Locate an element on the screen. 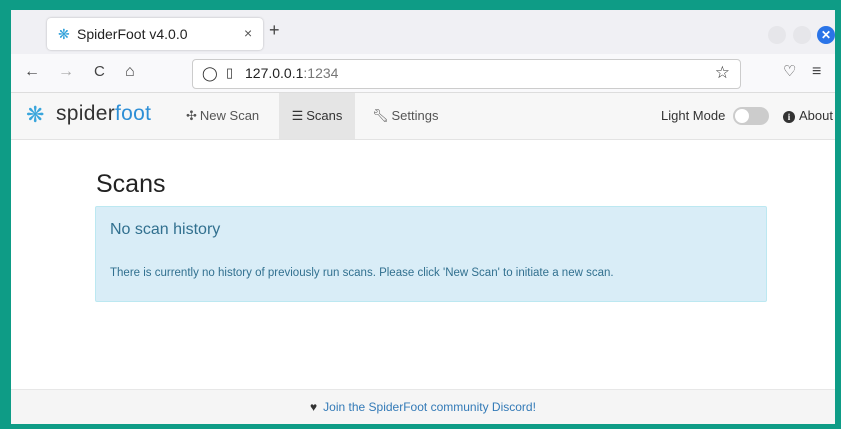 Image resolution: width=841 pixels, height=429 pixels. page-title: Scans is located at coordinates (131, 184).